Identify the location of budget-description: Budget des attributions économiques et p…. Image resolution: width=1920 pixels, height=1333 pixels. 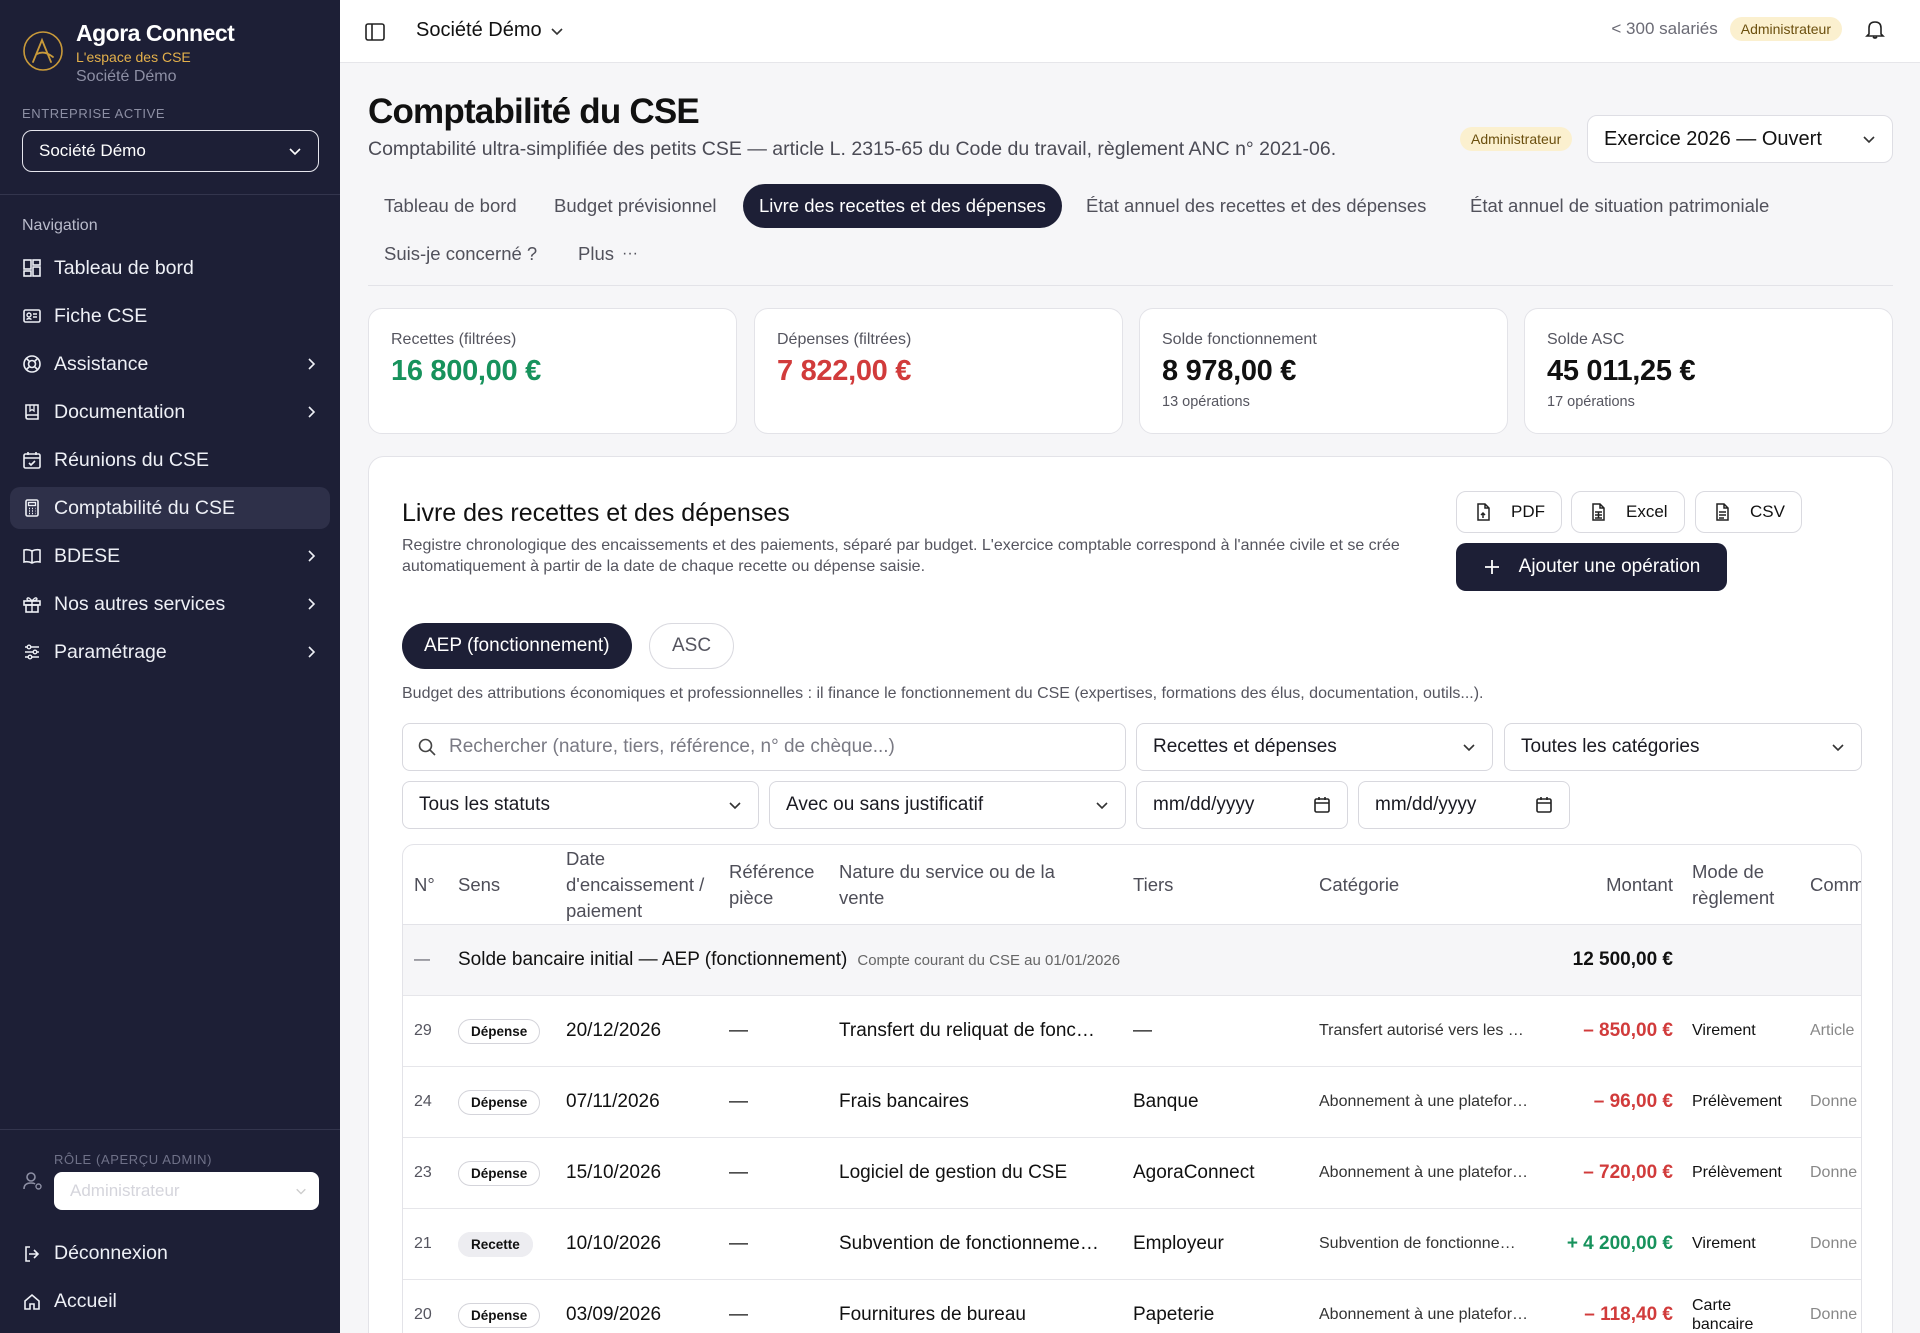
(943, 693).